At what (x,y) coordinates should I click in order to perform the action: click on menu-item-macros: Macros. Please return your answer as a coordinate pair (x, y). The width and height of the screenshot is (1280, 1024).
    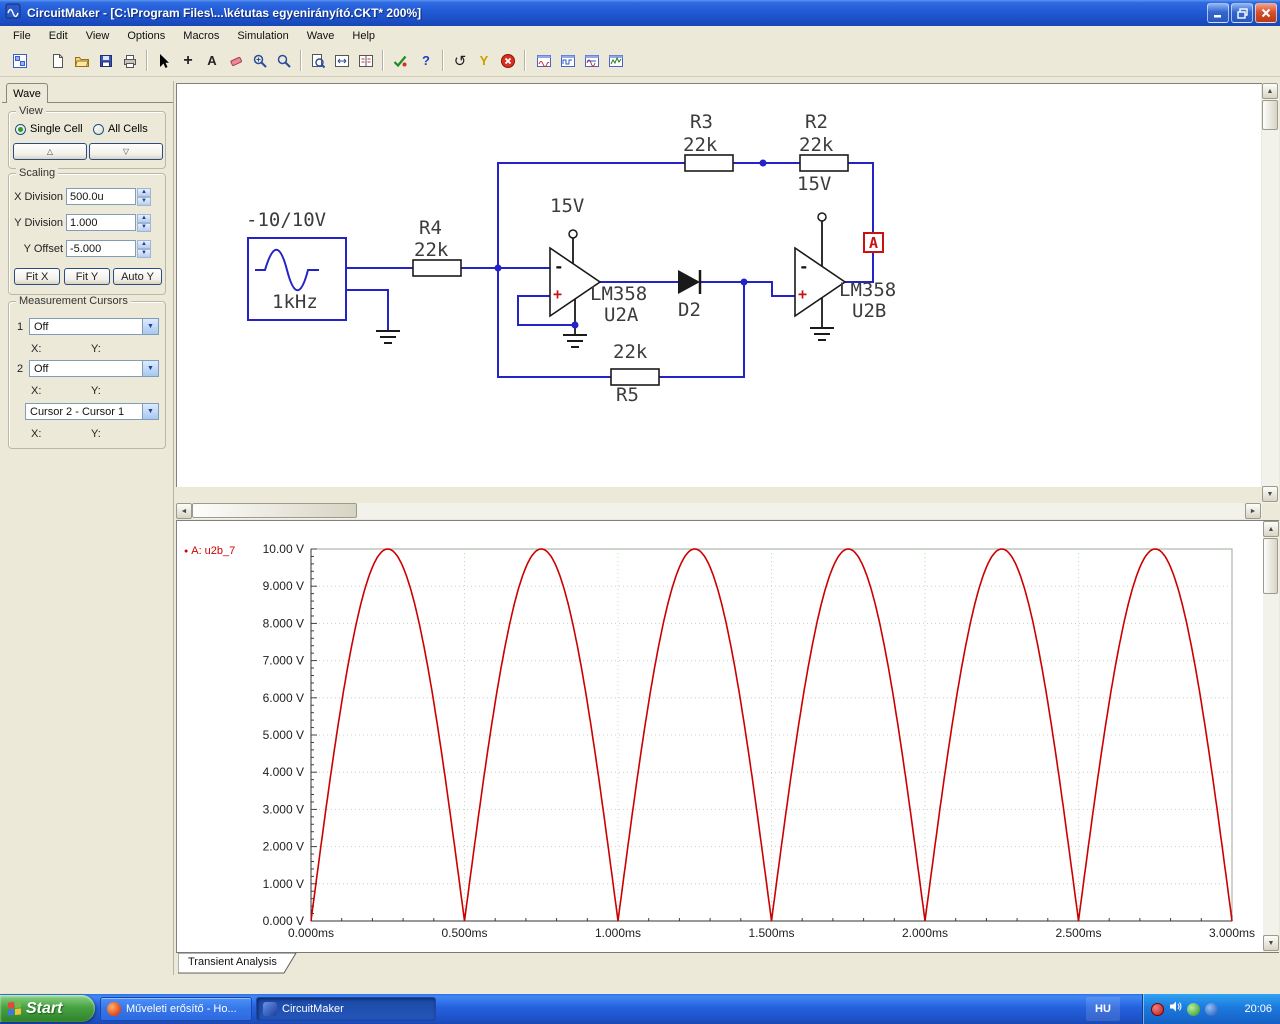
    Looking at the image, I should click on (201, 36).